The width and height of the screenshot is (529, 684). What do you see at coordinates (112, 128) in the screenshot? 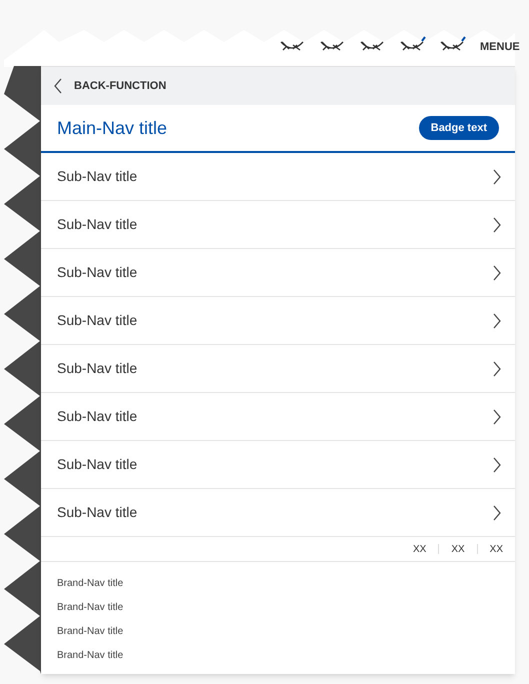
I see `main-nav-title: Main-Nav title` at bounding box center [112, 128].